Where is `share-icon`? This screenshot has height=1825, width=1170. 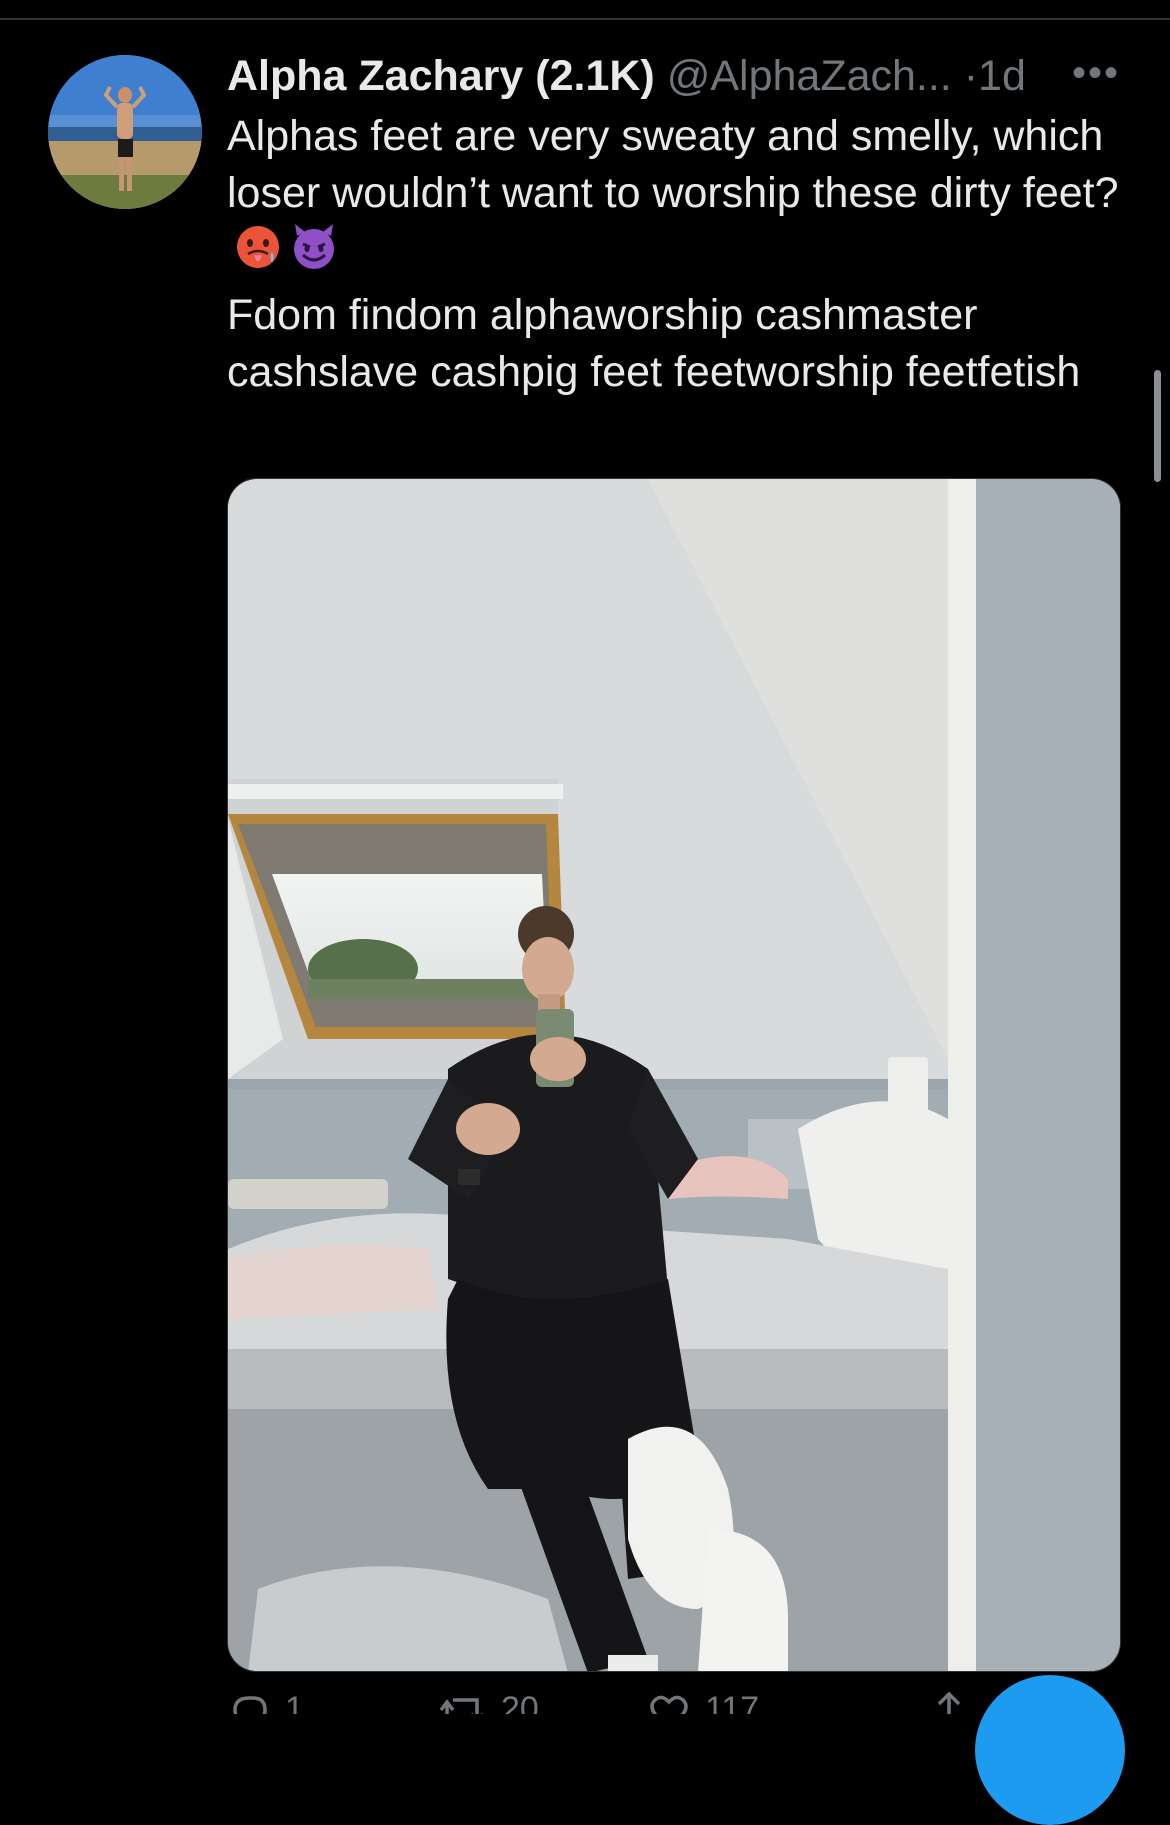
share-icon is located at coordinates (949, 1702).